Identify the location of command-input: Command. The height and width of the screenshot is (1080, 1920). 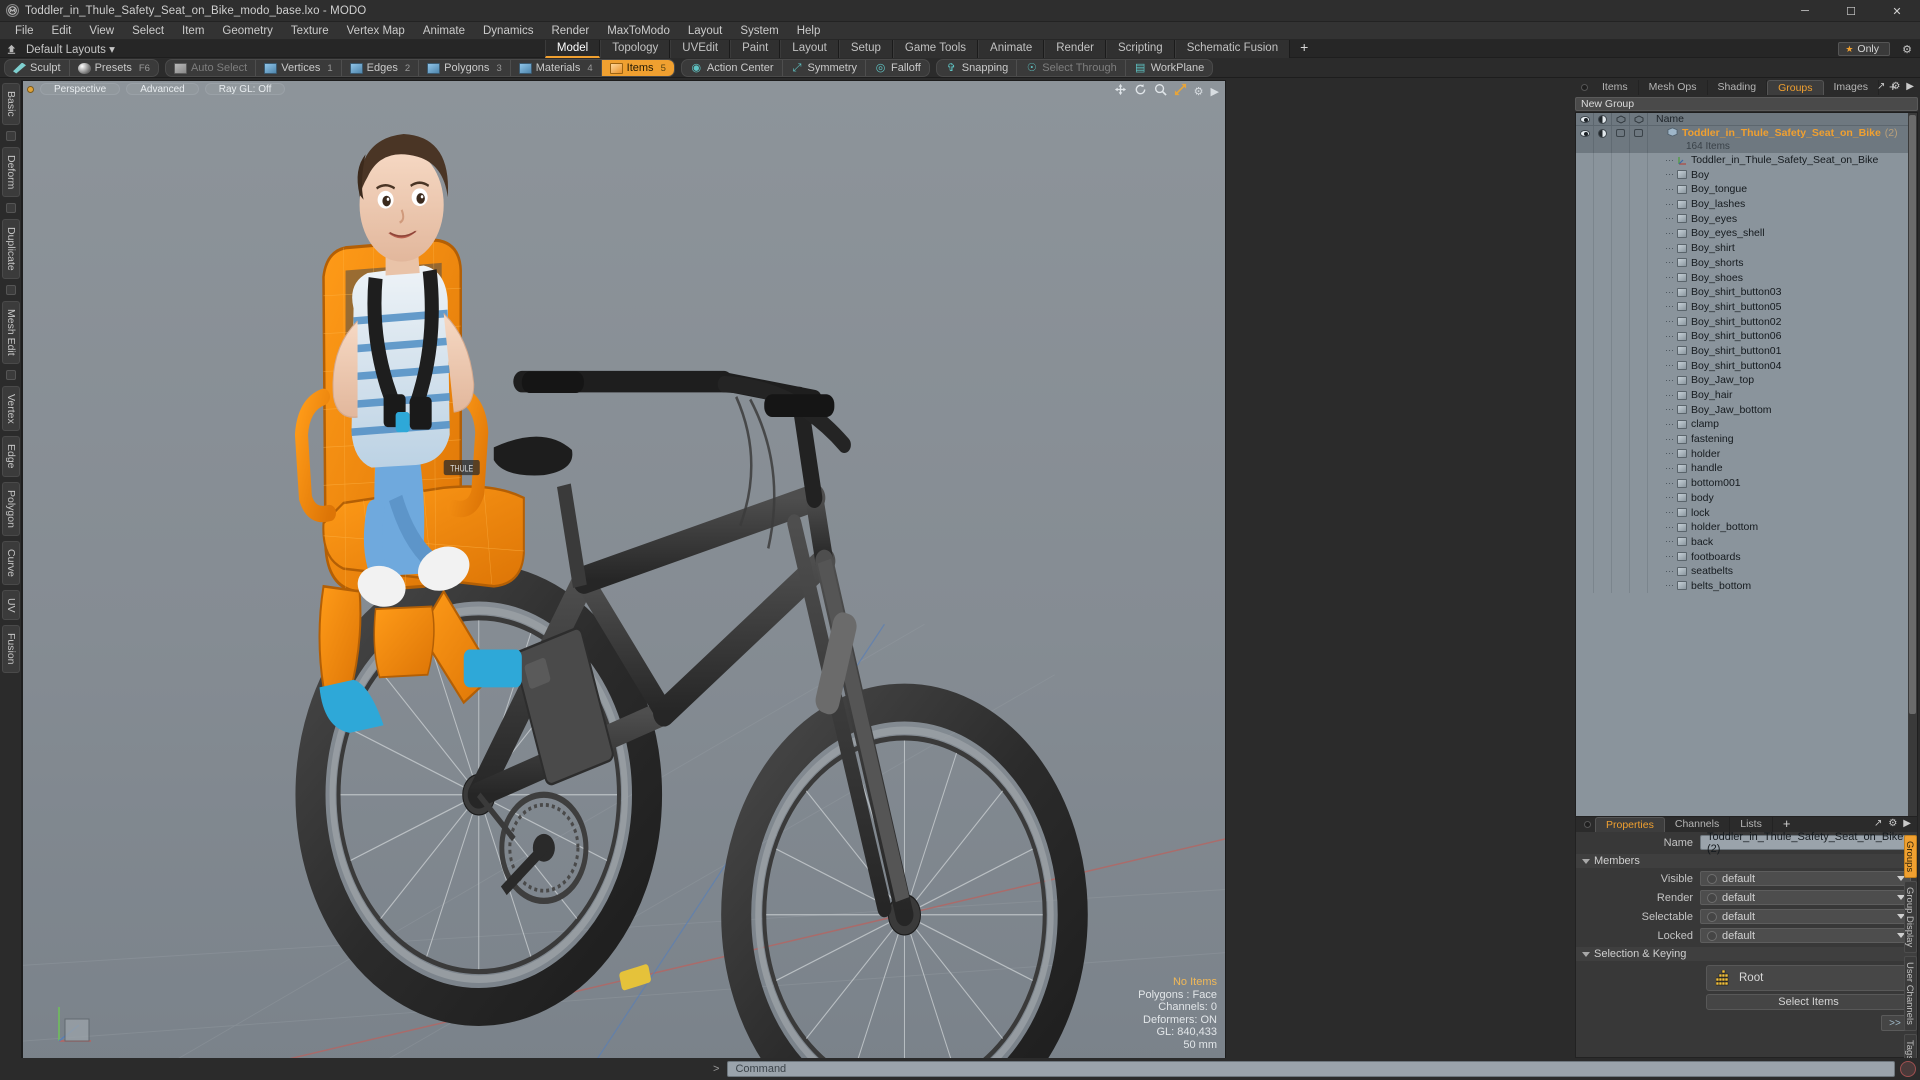
(1311, 1069).